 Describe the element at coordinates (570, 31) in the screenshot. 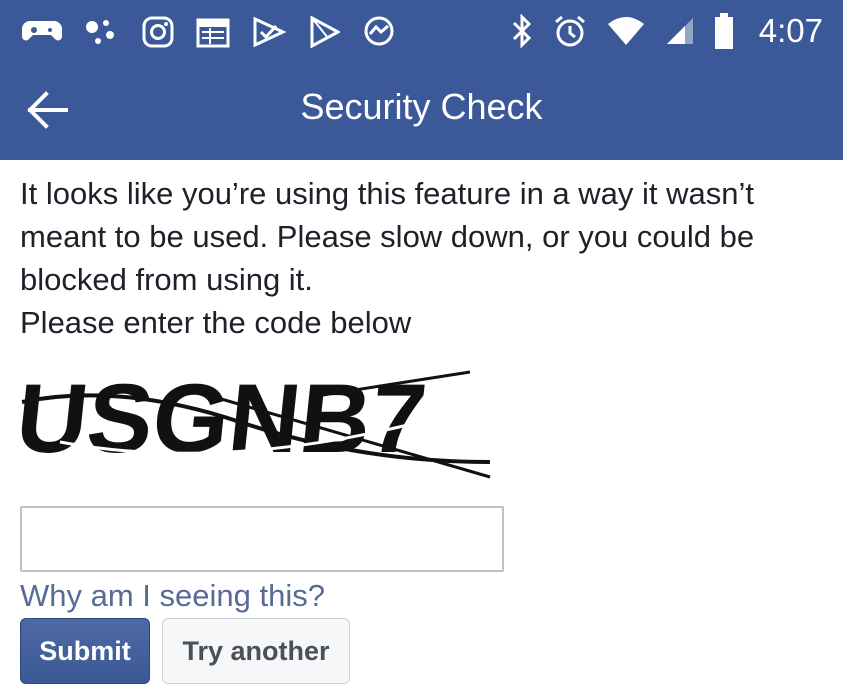

I see `alarm-icon` at that location.